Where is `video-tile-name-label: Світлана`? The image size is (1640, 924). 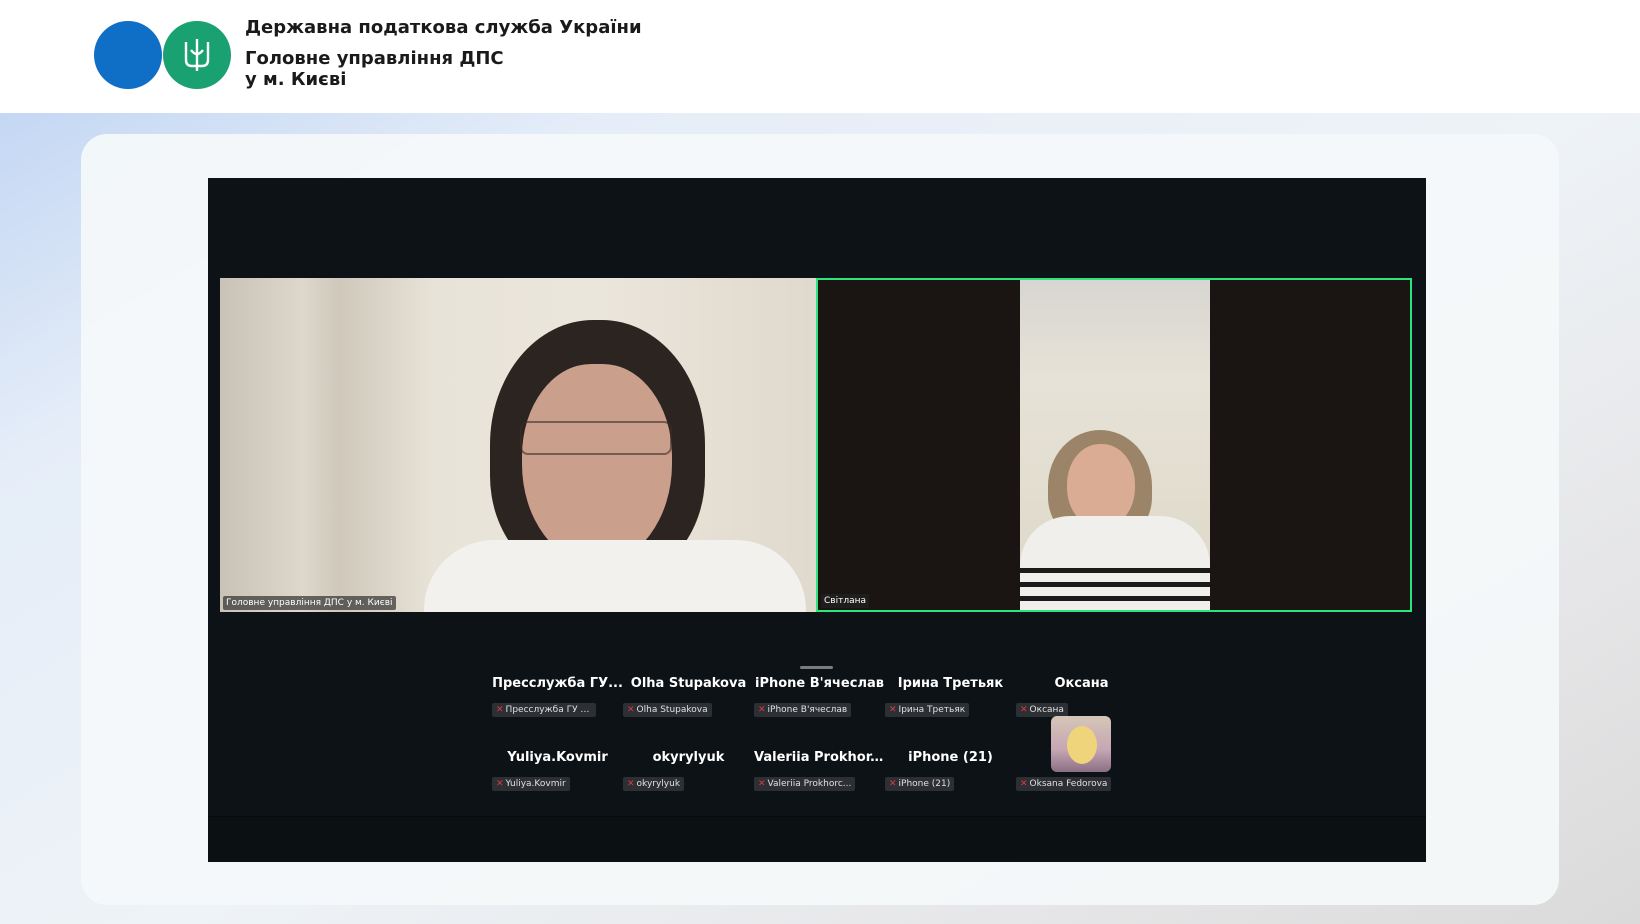
video-tile-name-label: Світлана is located at coordinates (845, 601).